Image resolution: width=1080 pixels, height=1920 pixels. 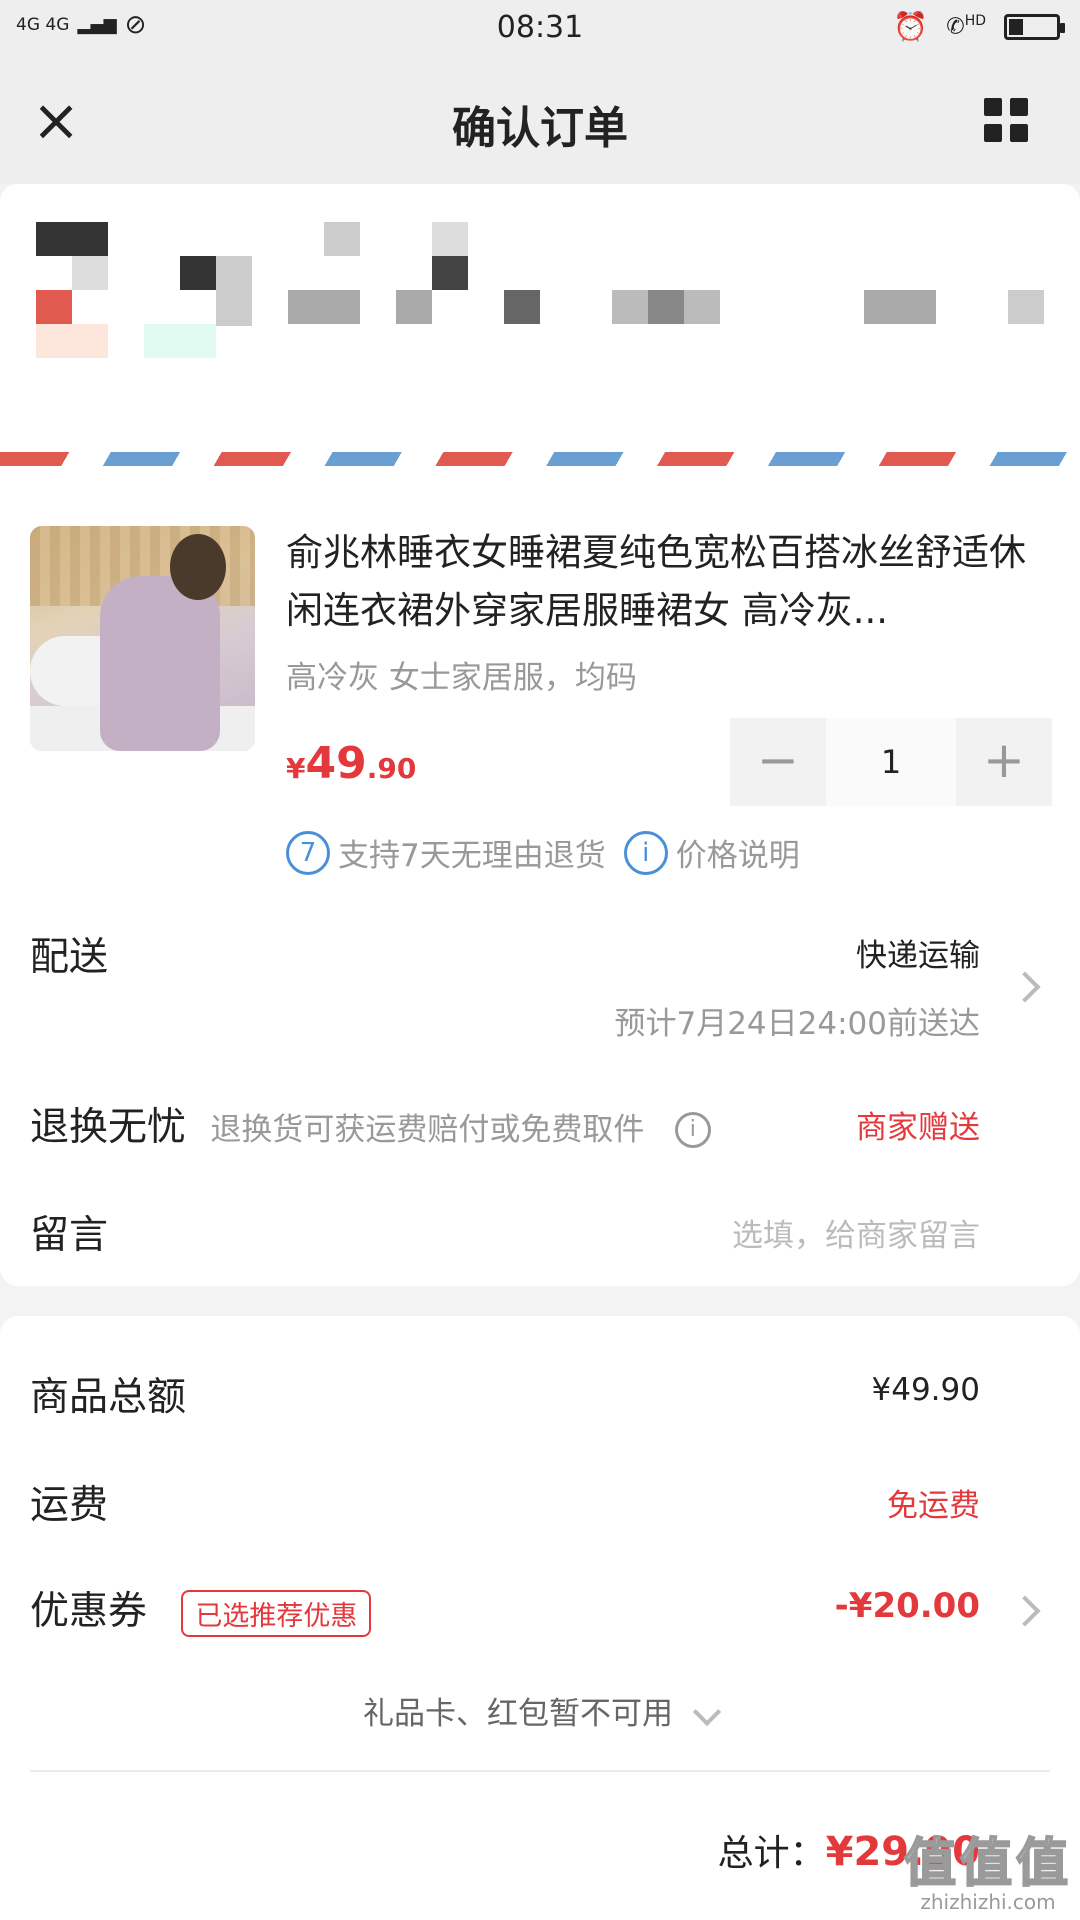 What do you see at coordinates (1006, 120) in the screenshot?
I see `grid-menu-icon` at bounding box center [1006, 120].